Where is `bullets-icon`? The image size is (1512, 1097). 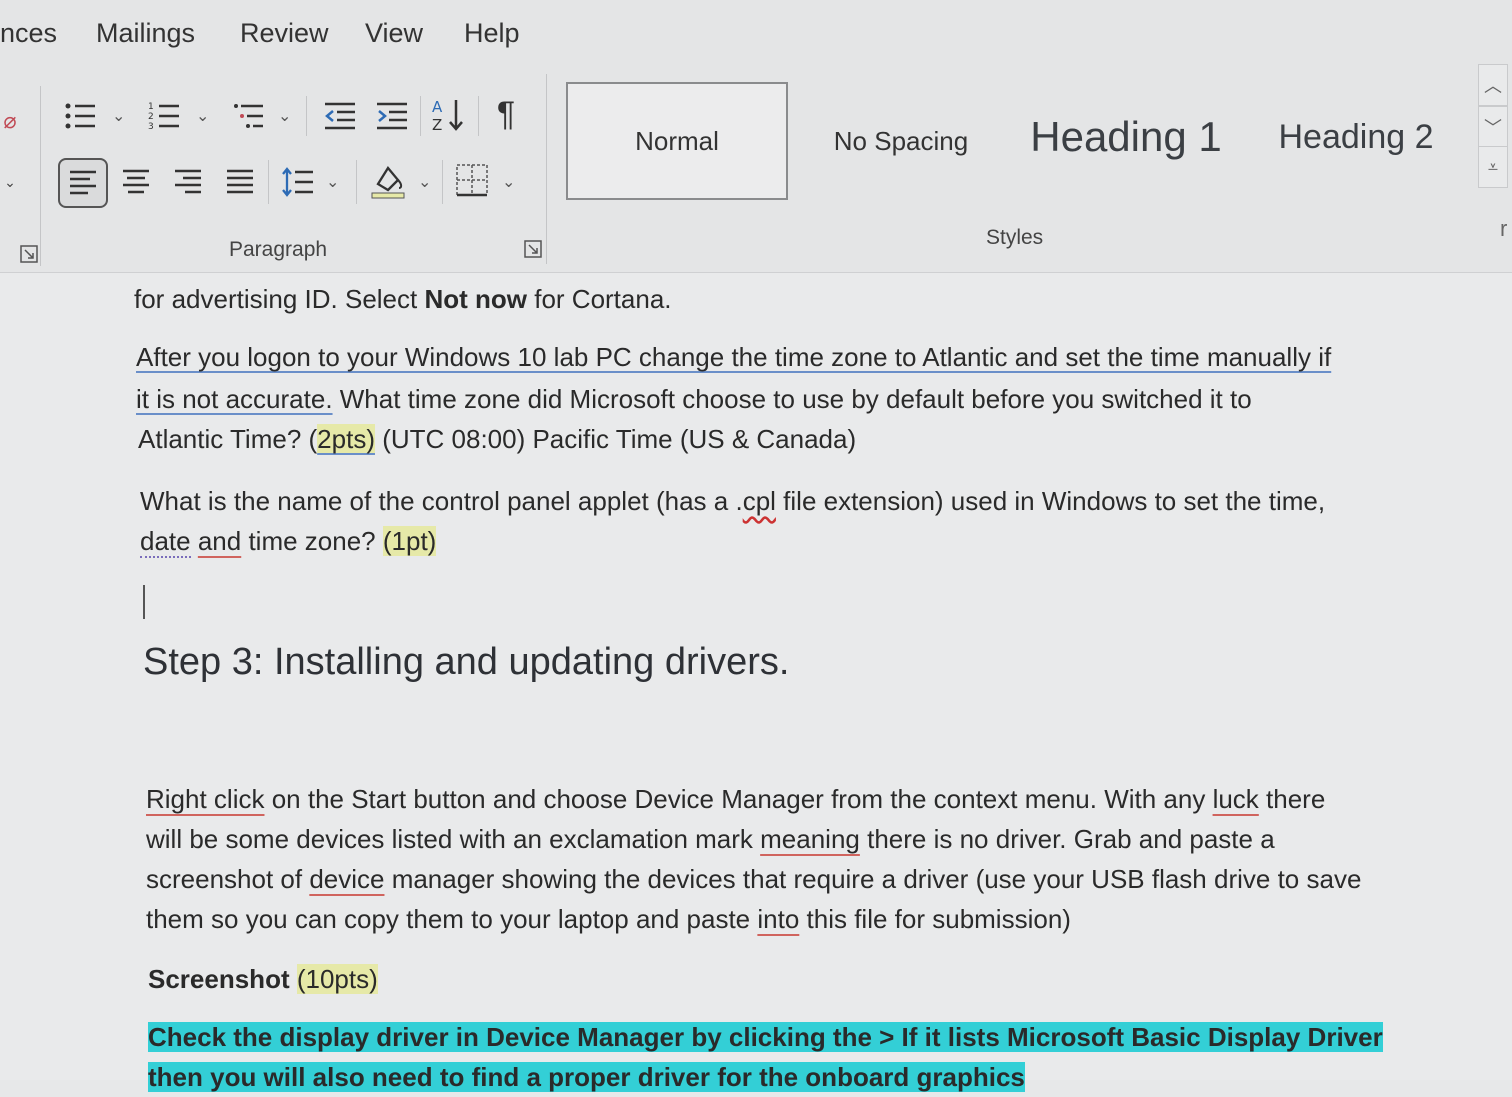 bullets-icon is located at coordinates (80, 116).